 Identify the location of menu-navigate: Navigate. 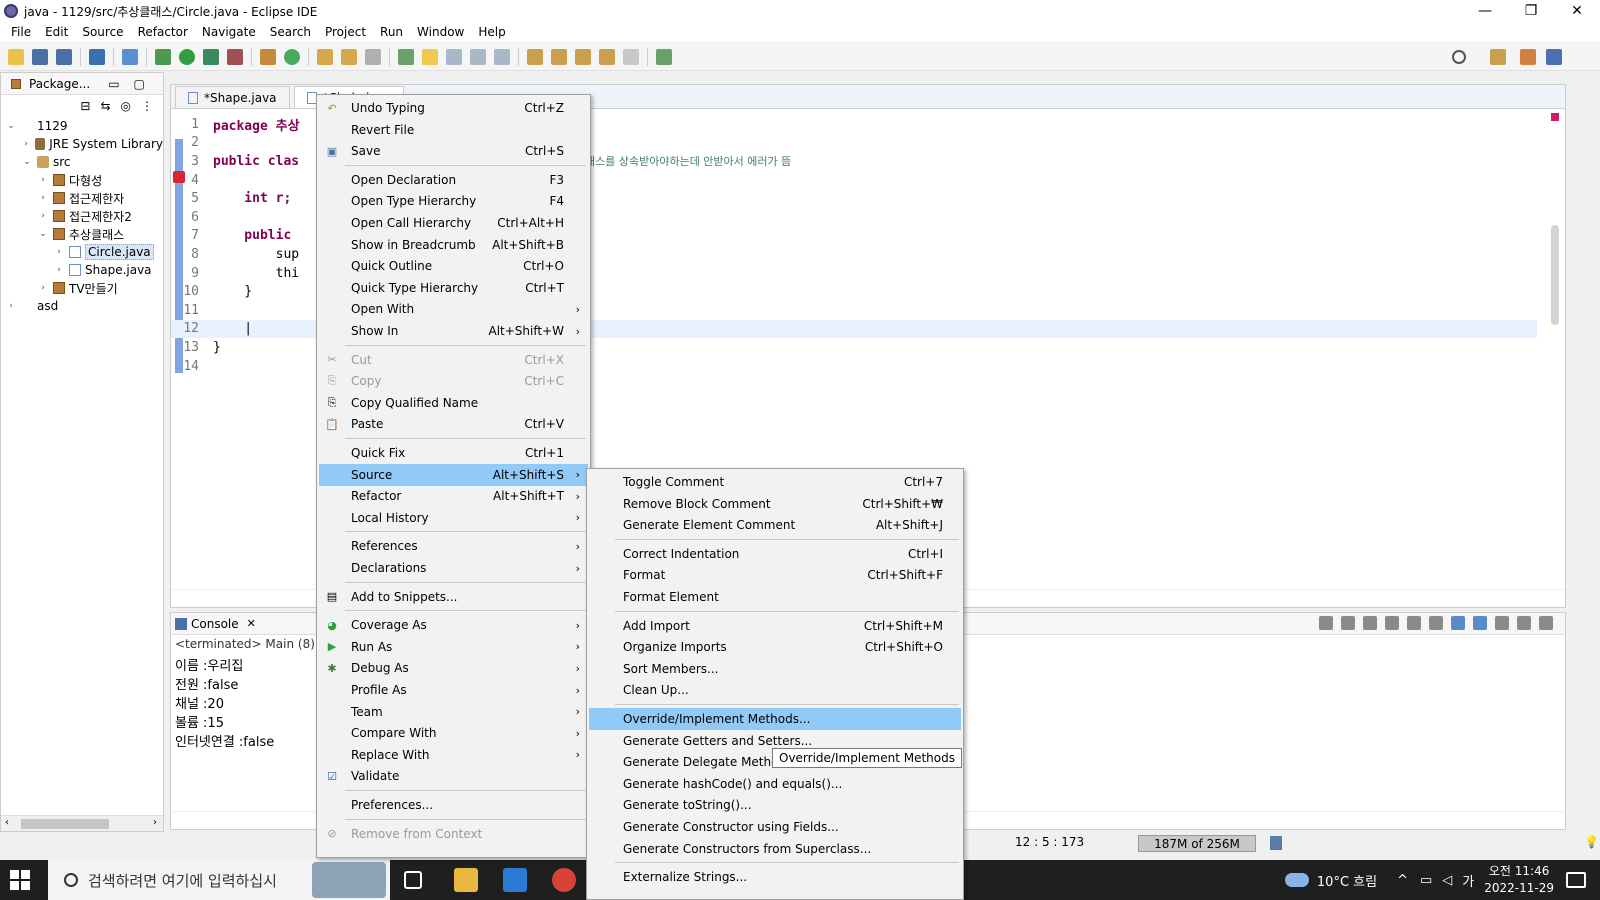
(229, 32).